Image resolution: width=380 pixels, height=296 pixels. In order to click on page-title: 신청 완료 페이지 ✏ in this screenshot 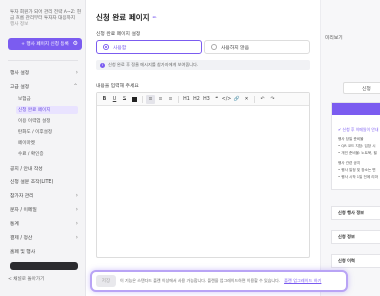, I will do `click(126, 17)`.